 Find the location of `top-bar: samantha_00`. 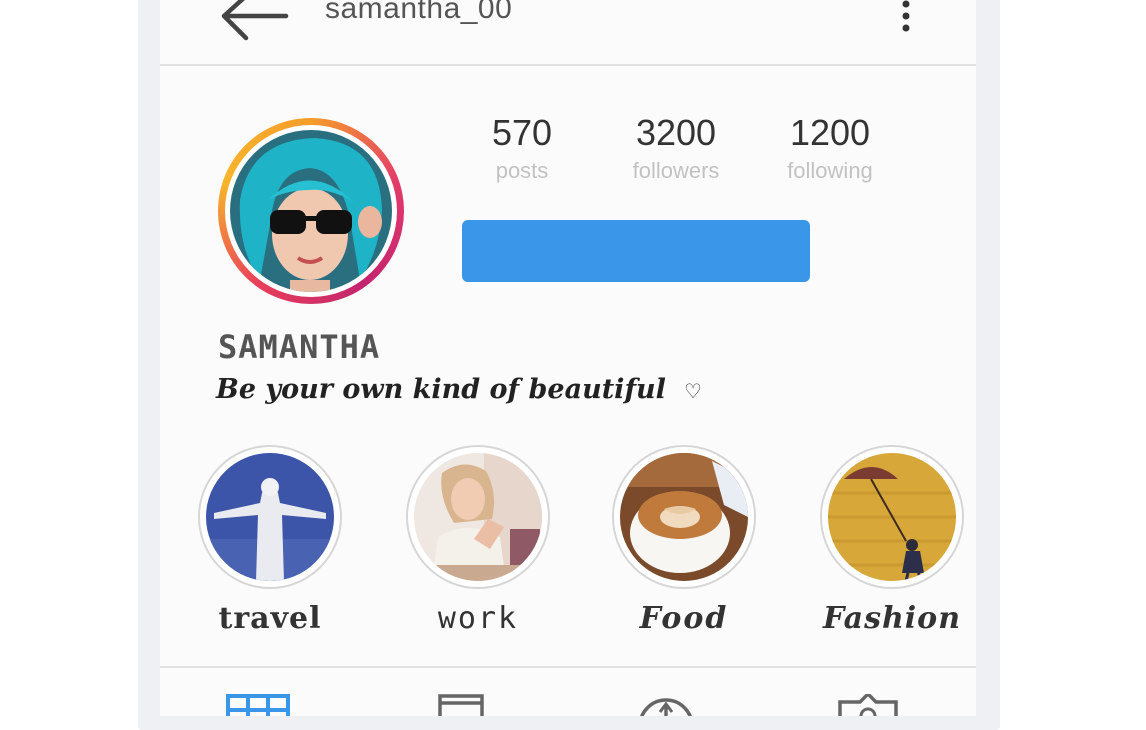

top-bar: samantha_00 is located at coordinates (568, 33).